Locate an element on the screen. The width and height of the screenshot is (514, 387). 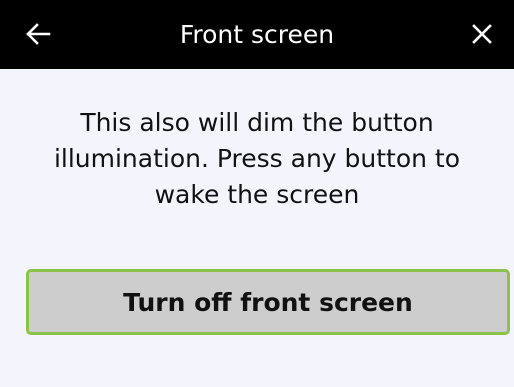
close-button is located at coordinates (482, 34).